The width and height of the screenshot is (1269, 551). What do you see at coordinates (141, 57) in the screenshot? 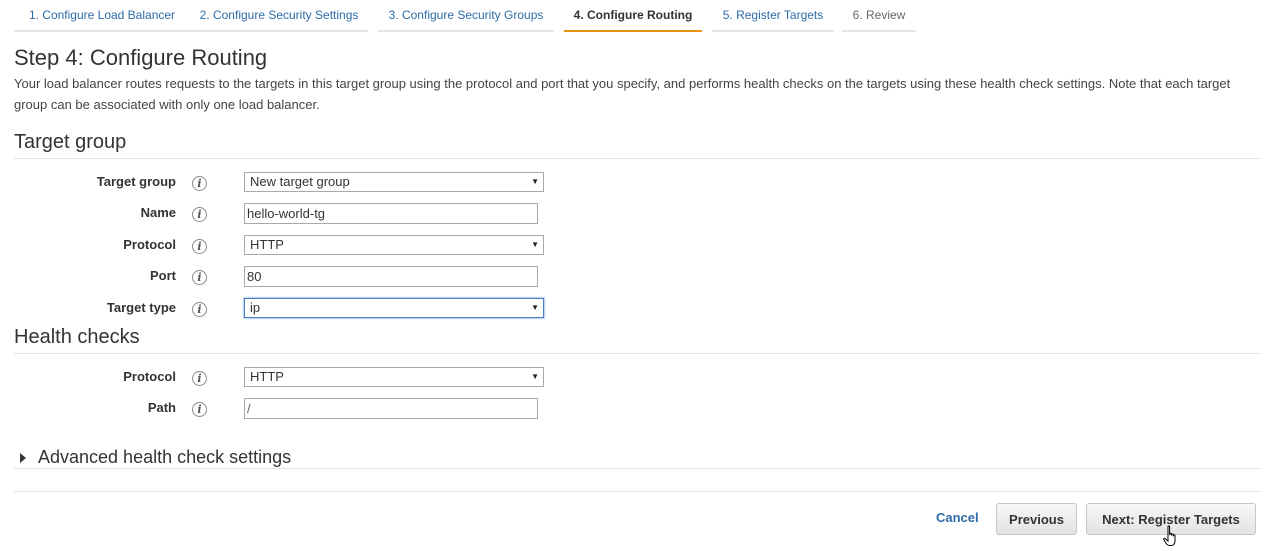
I see `page-title: Step 4: Configure Routing` at bounding box center [141, 57].